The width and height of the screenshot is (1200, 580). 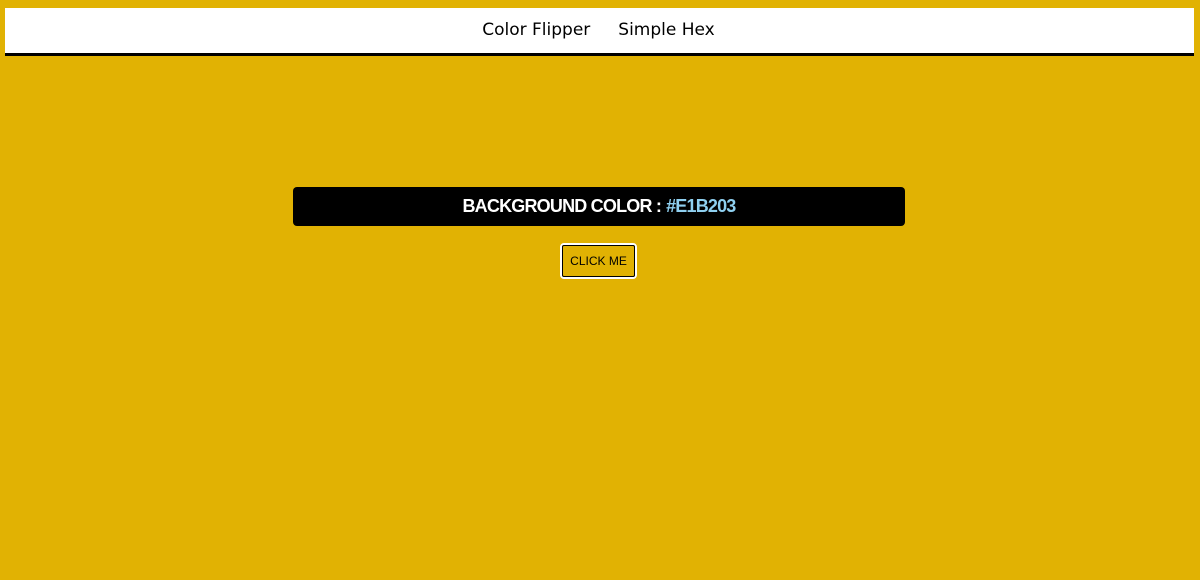 I want to click on nav-link-color-flipper: Color Flipper, so click(x=536, y=30).